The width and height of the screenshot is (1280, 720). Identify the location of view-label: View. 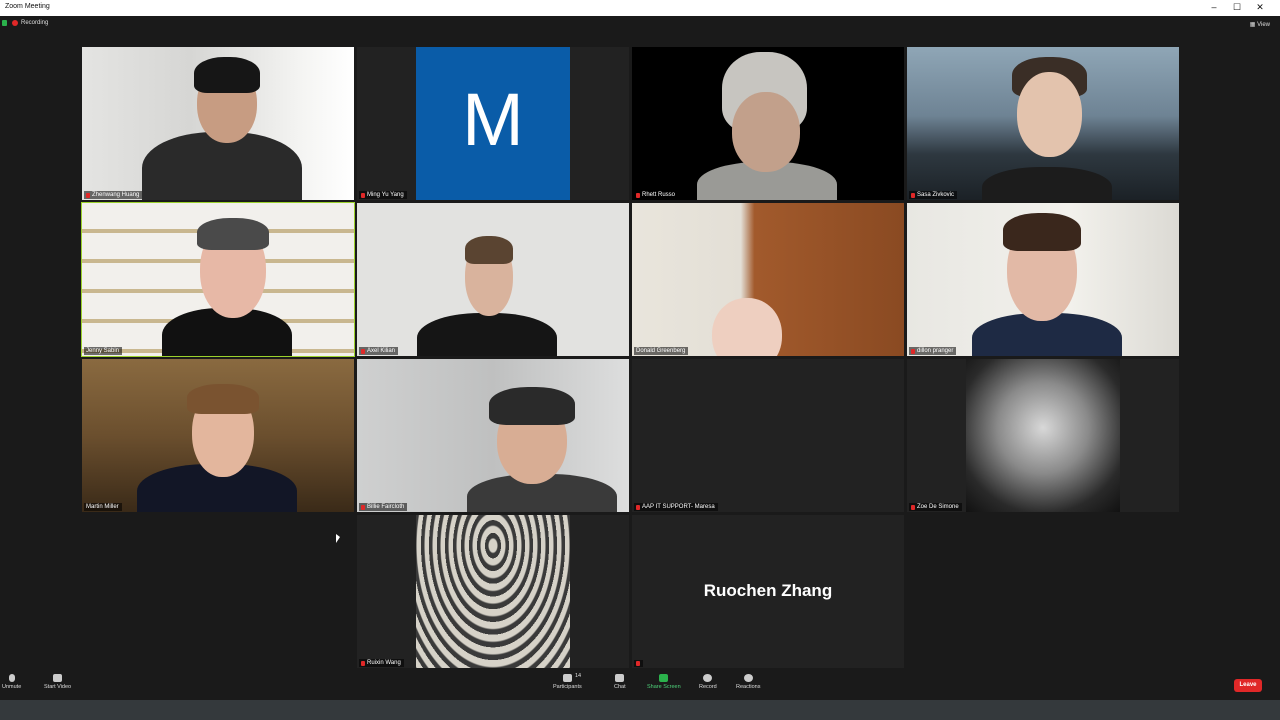
(1263, 25).